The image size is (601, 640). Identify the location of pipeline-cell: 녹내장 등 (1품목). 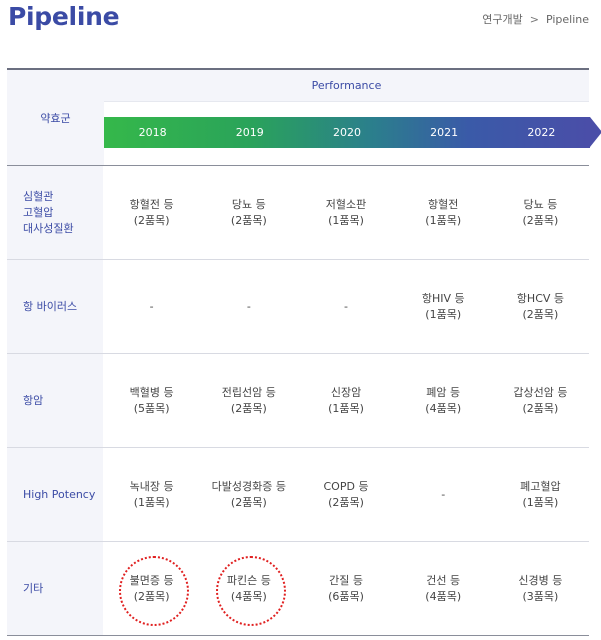
(151, 494).